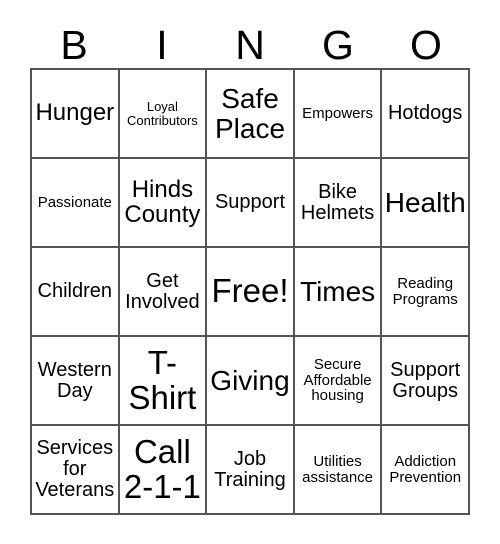 The width and height of the screenshot is (500, 544). I want to click on bingo-cell-label: Safe Place, so click(250, 113).